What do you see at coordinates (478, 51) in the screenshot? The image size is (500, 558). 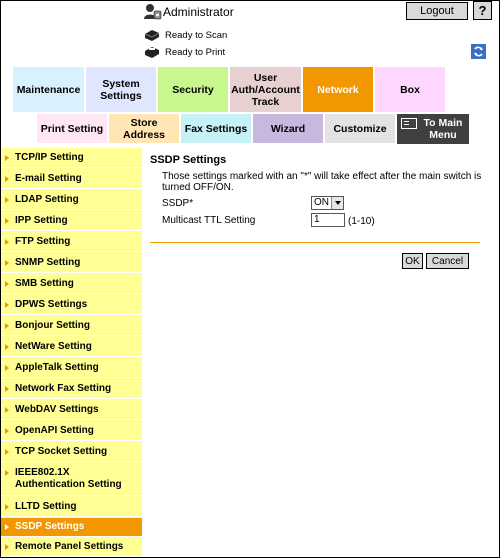 I see `refresh-icon` at bounding box center [478, 51].